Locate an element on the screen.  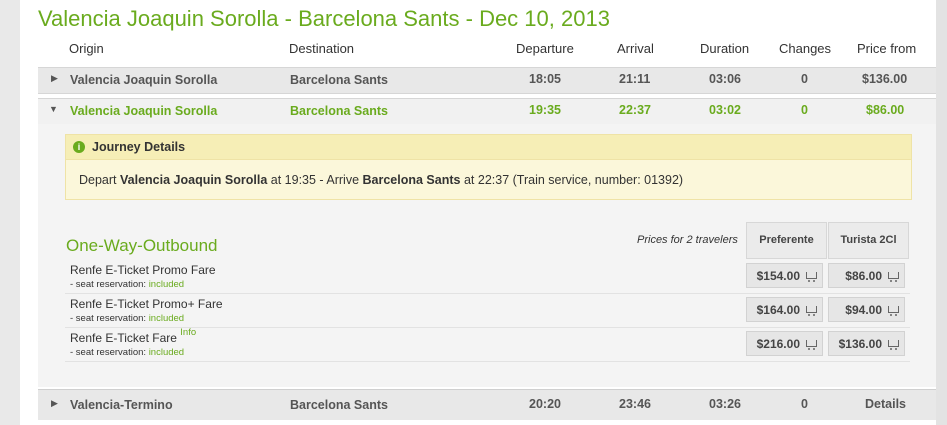
fare-name: Renfe E-Ticket Promo Fare is located at coordinates (143, 270).